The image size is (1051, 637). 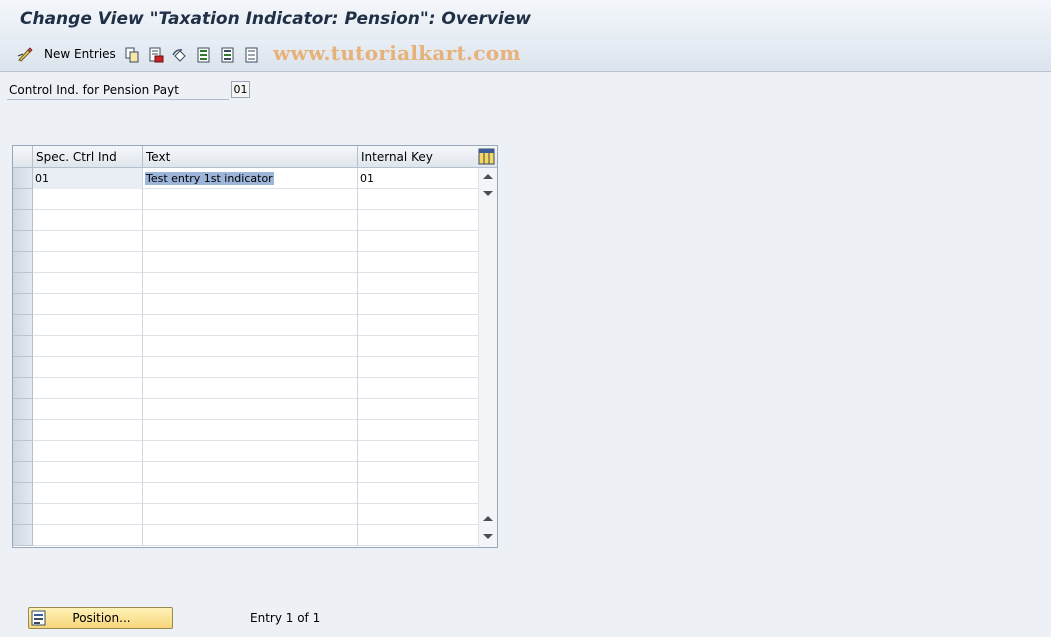 What do you see at coordinates (487, 357) in the screenshot?
I see `vertical-scrollbar` at bounding box center [487, 357].